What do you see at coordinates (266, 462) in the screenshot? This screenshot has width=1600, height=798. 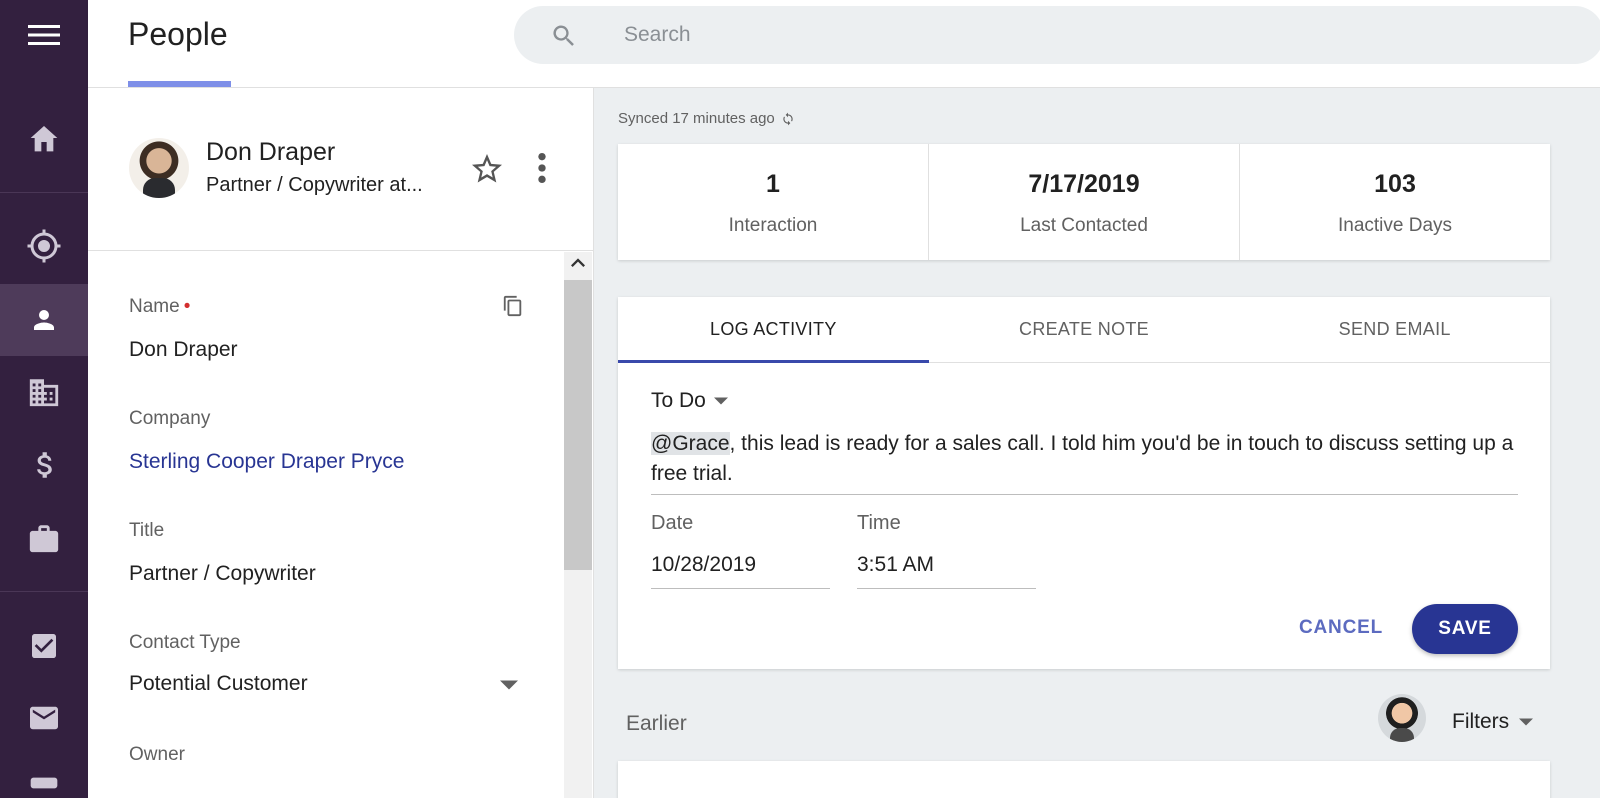 I see `company-link: Sterling Cooper Draper Pryce` at bounding box center [266, 462].